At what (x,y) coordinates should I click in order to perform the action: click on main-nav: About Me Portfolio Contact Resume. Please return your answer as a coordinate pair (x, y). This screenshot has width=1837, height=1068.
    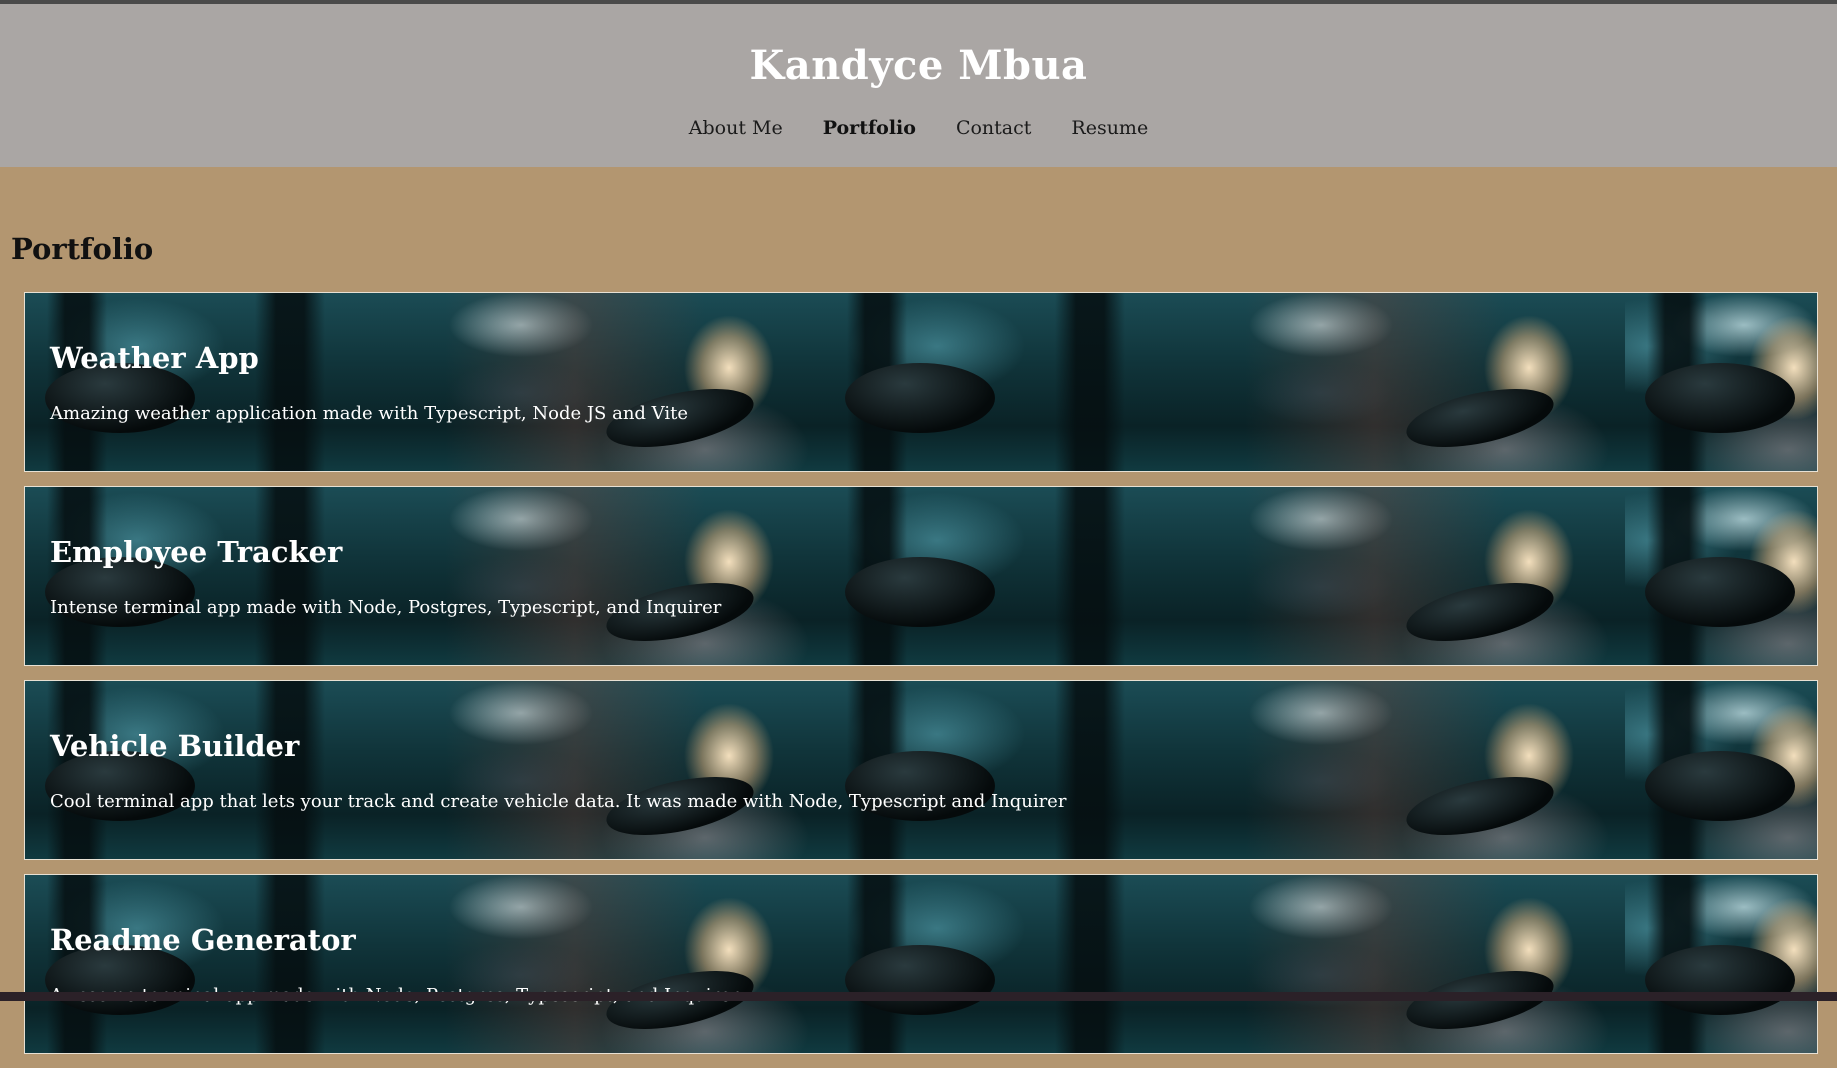
    Looking at the image, I should click on (918, 128).